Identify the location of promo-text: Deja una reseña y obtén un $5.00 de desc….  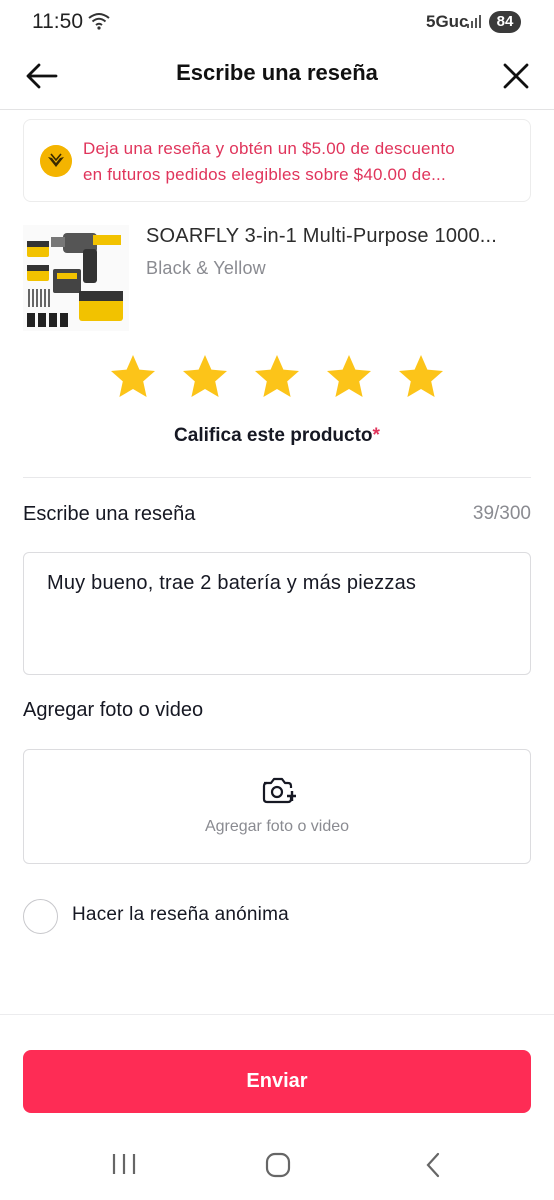
(303, 162).